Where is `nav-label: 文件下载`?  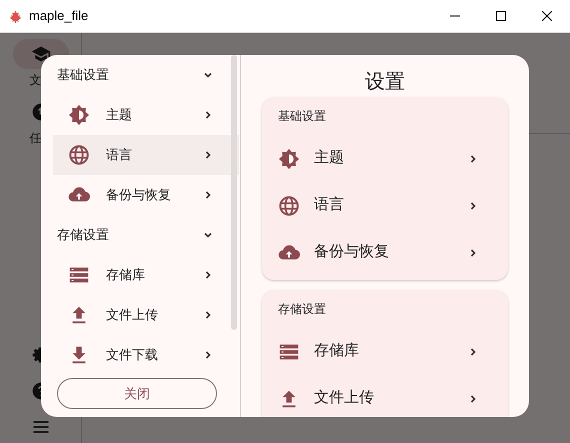
nav-label: 文件下载 is located at coordinates (132, 355).